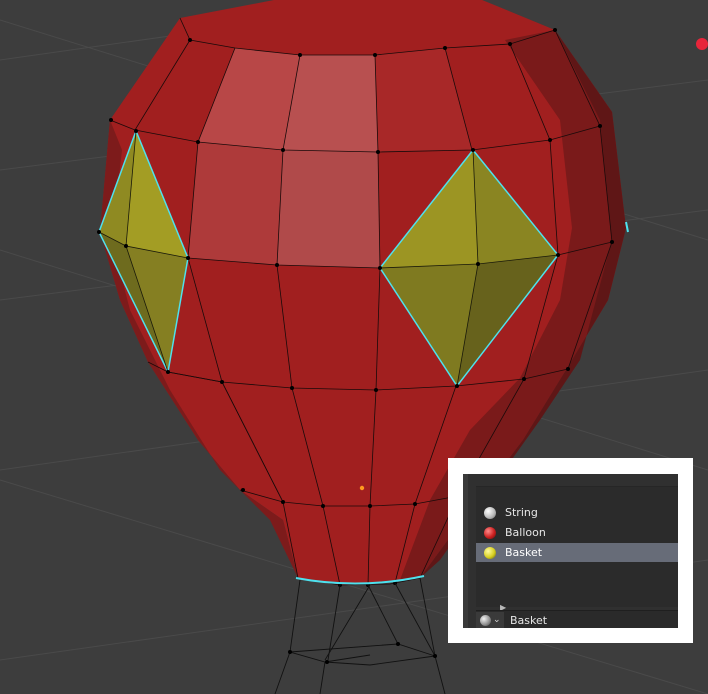 Image resolution: width=708 pixels, height=694 pixels. What do you see at coordinates (521, 512) in the screenshot?
I see `material-slot-label: String` at bounding box center [521, 512].